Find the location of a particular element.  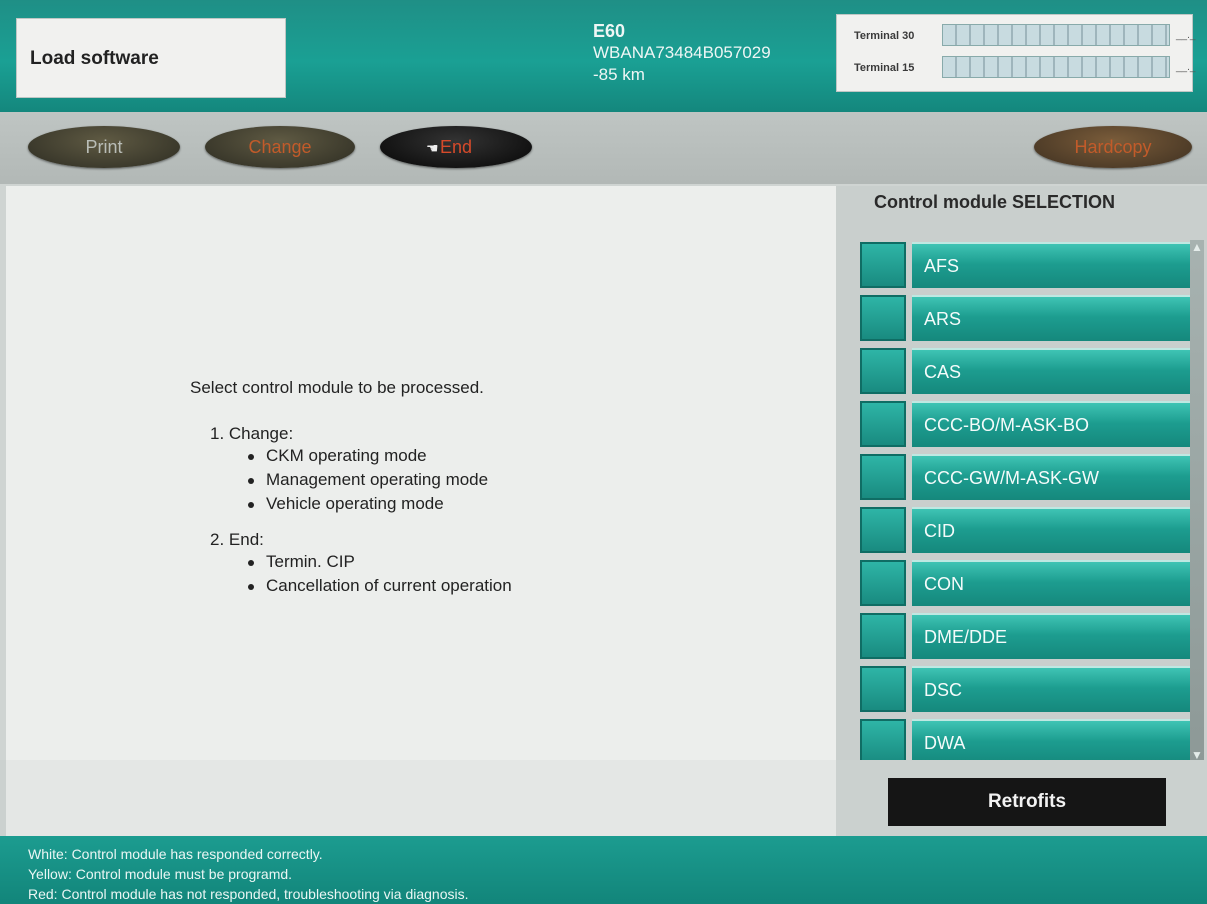

vehicle-mileage: -85 km is located at coordinates (619, 74).